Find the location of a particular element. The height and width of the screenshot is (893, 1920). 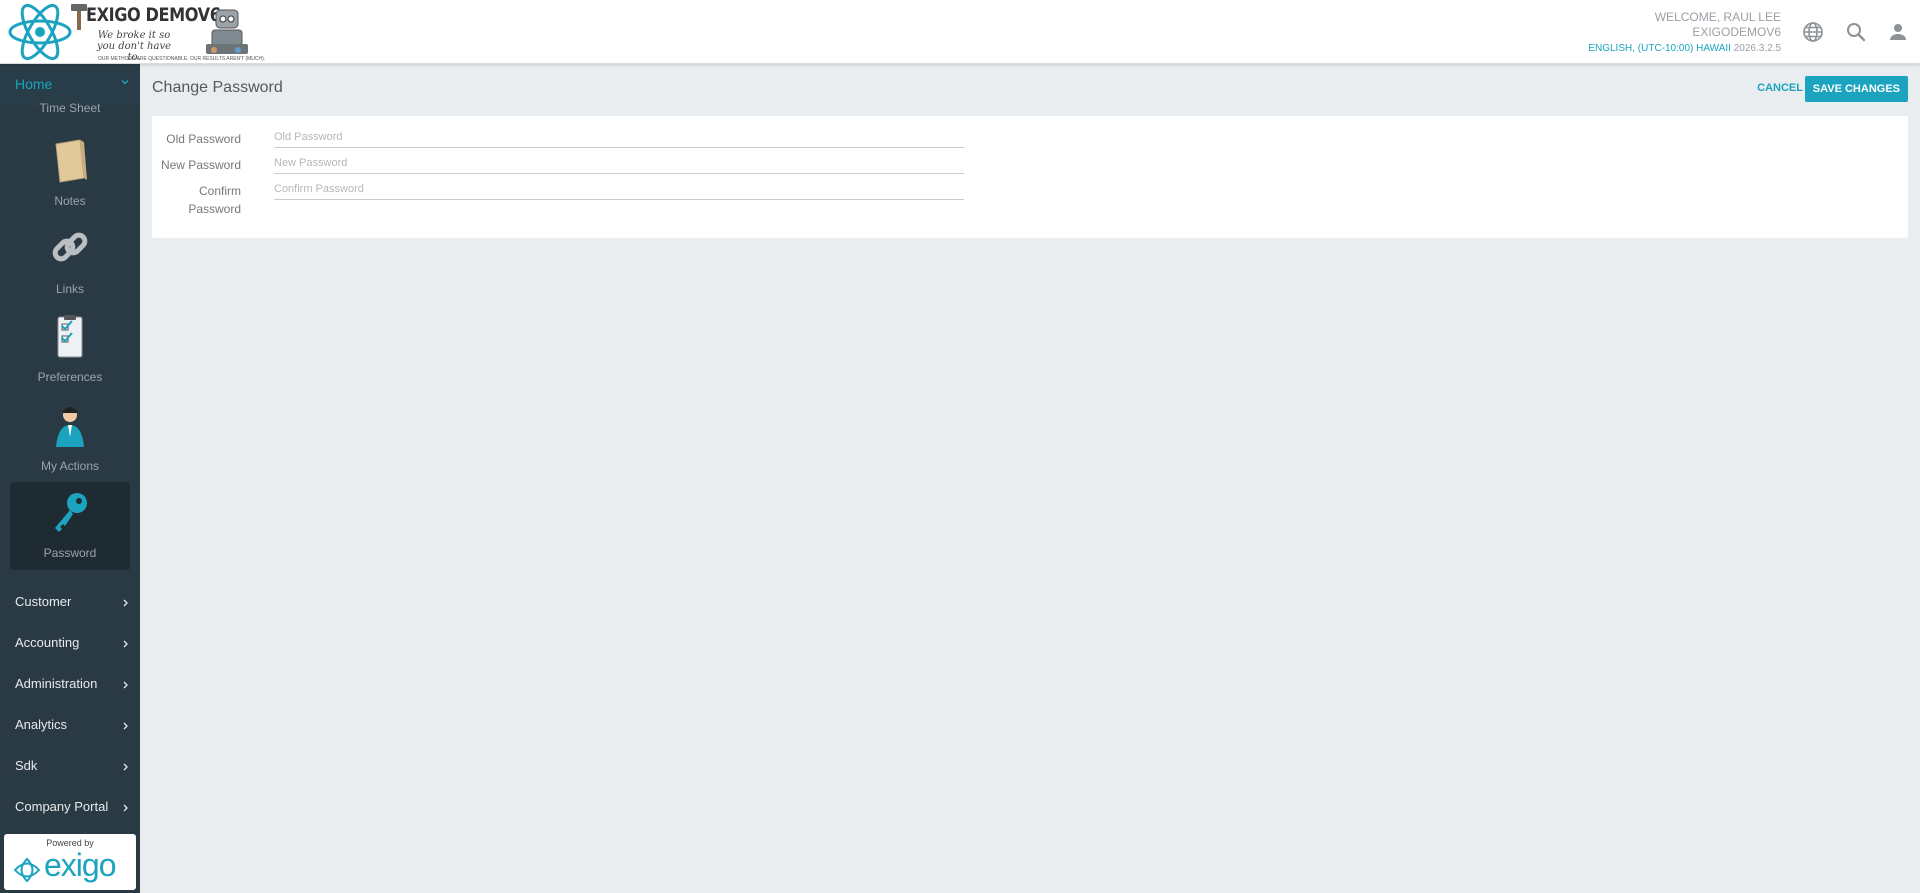

app-tile-label: Links is located at coordinates (69, 289).